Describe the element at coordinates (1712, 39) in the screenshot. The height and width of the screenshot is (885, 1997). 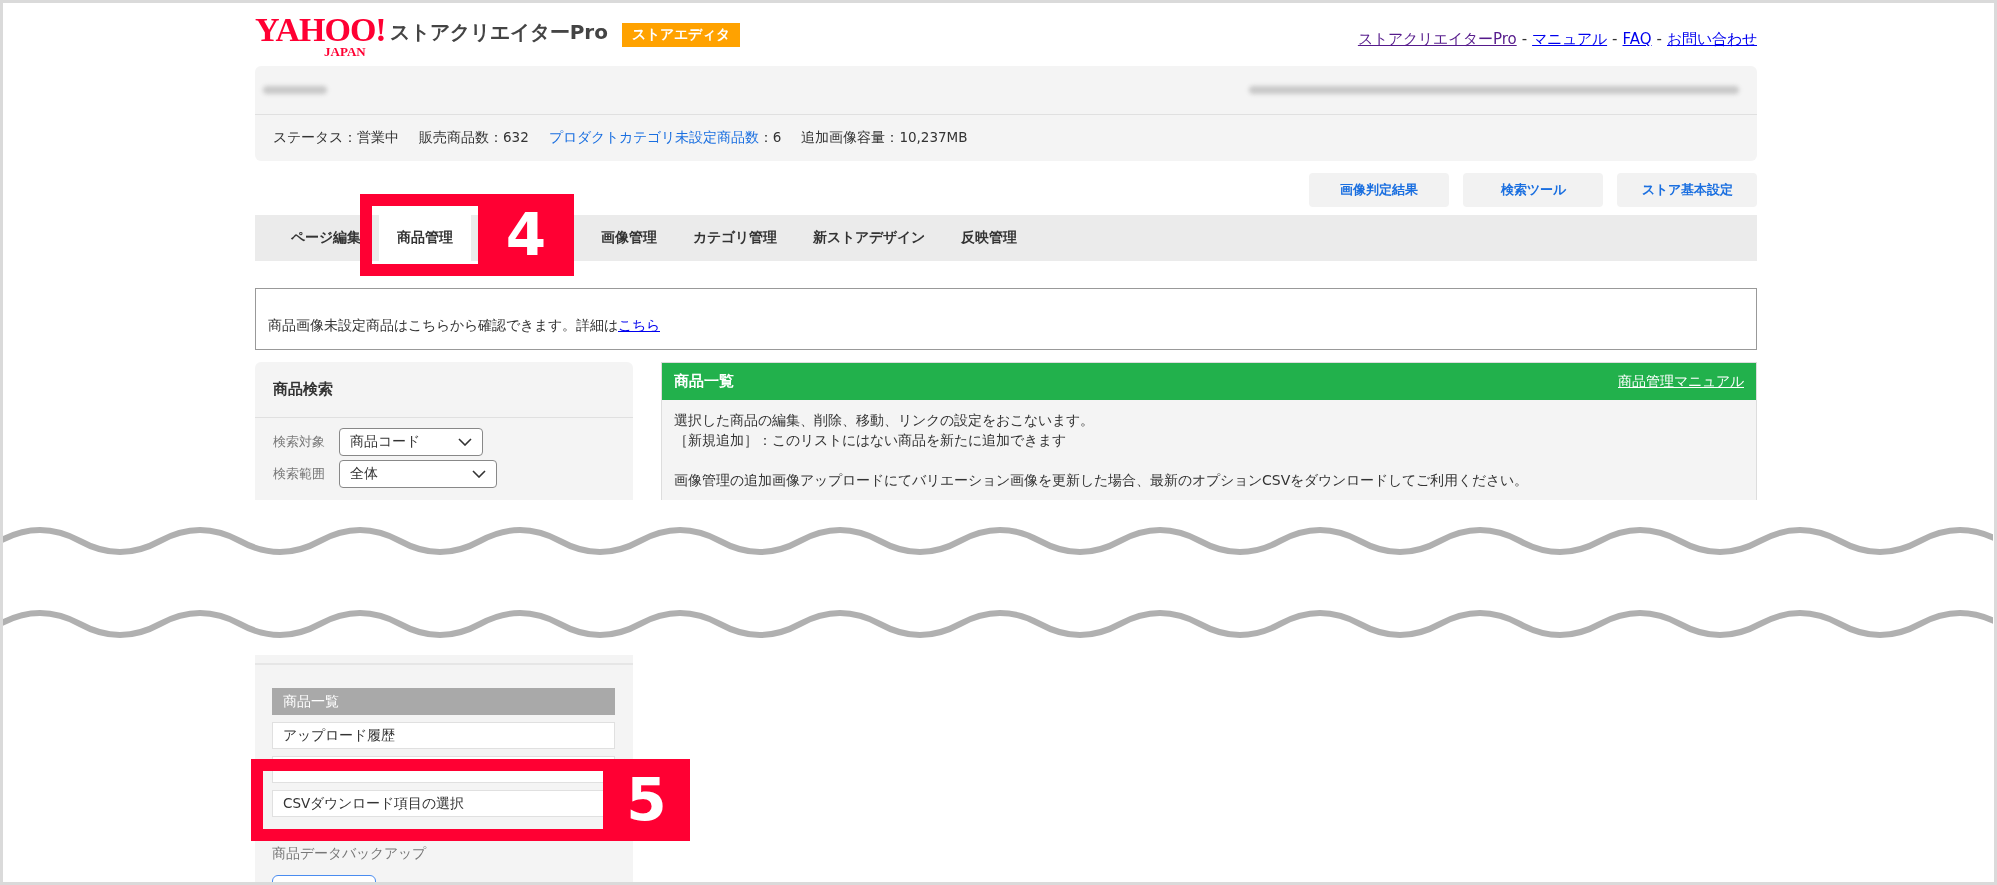
I see `header-link: お問い合わせ` at that location.